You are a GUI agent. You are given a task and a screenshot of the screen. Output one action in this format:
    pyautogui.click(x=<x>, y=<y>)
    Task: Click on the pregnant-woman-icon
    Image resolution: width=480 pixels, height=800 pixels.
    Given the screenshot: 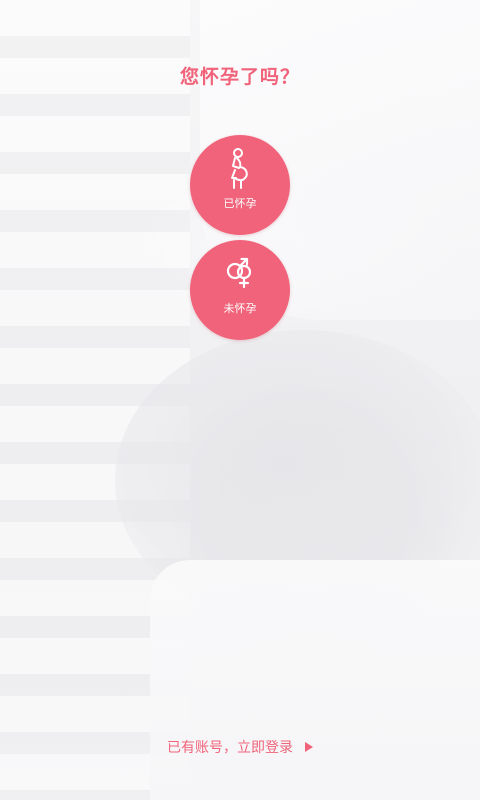 What is the action you would take?
    pyautogui.click(x=239, y=168)
    